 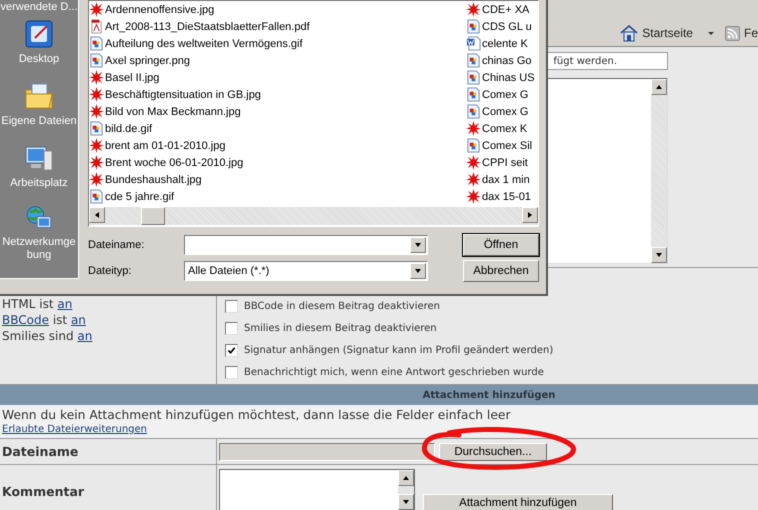 I want to click on section-title: Attachment hinzufügen, so click(x=489, y=395).